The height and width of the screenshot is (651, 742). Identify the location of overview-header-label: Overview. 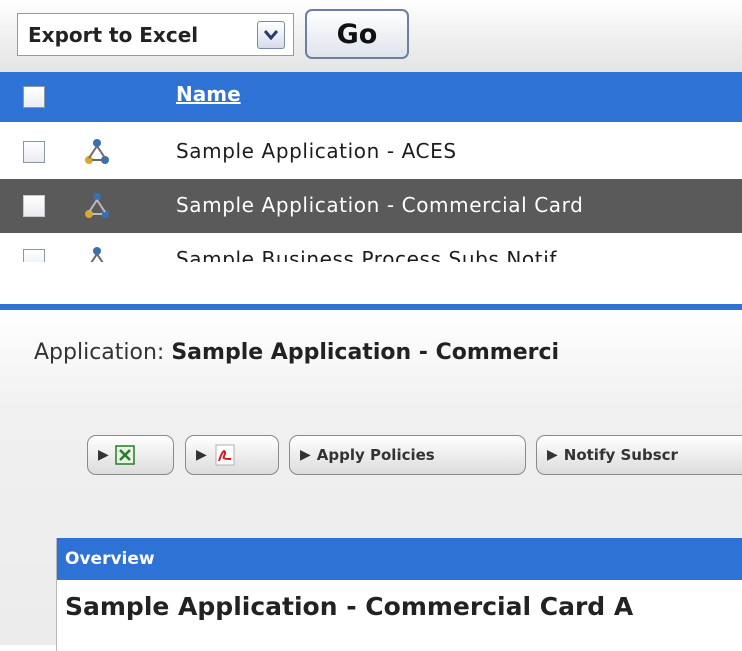
(110, 559).